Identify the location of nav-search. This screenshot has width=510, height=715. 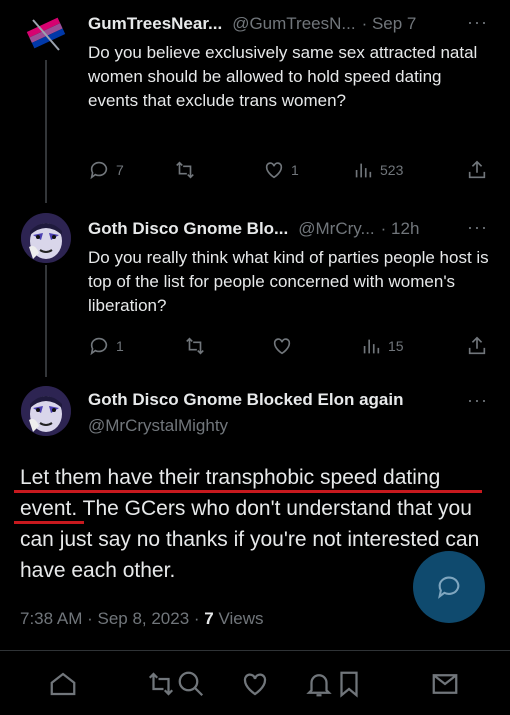
(191, 686).